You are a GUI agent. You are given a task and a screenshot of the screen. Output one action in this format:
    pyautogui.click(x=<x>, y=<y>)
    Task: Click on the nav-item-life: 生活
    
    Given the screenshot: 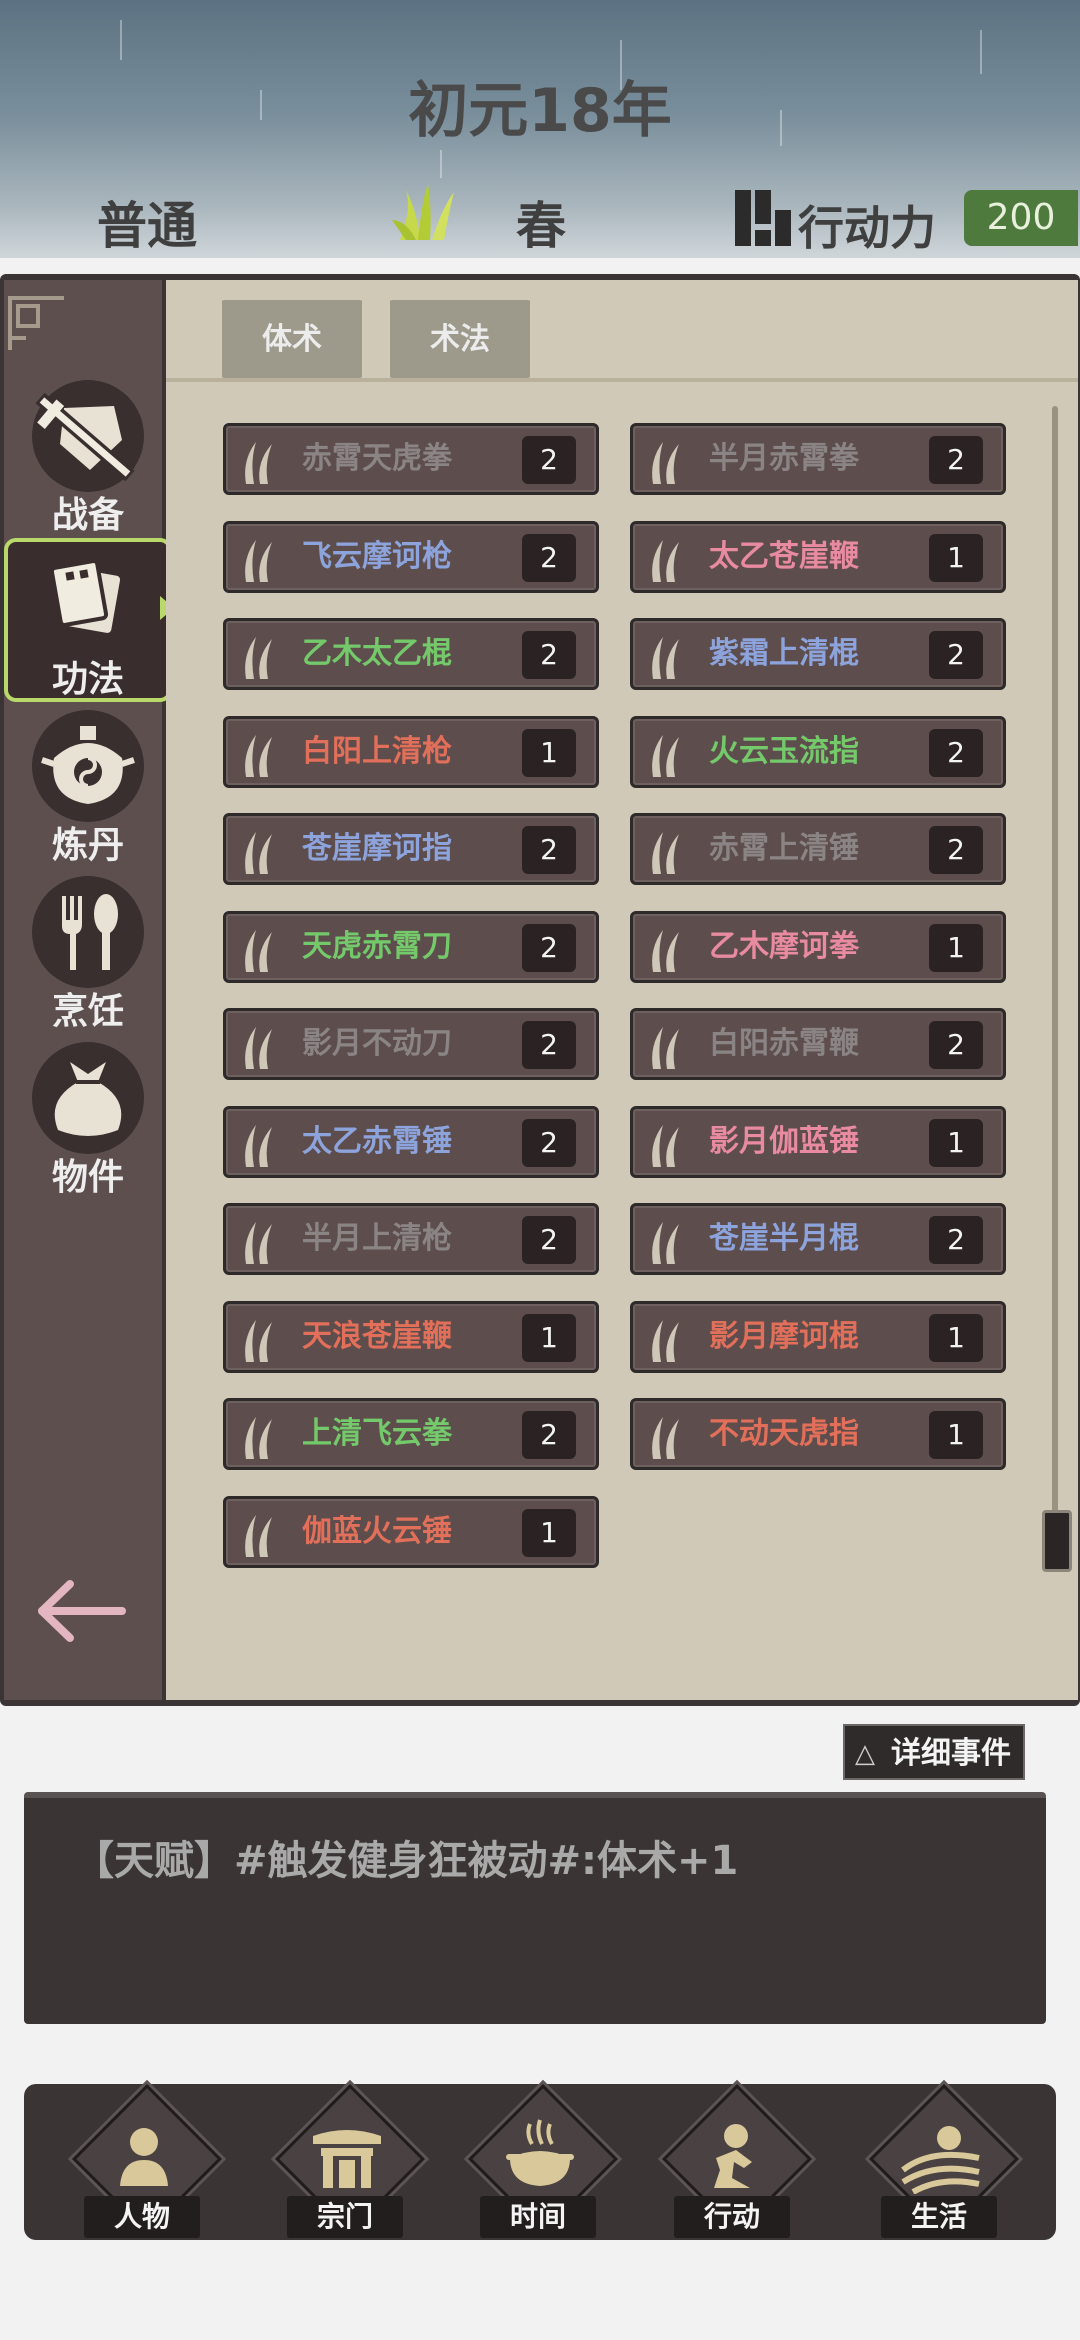 What is the action you would take?
    pyautogui.click(x=938, y=2161)
    